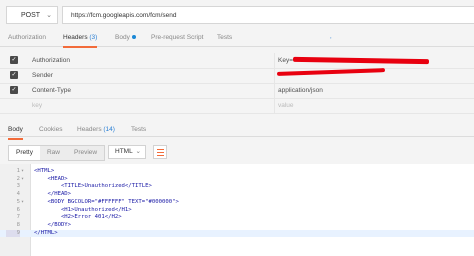  Describe the element at coordinates (18, 217) in the screenshot. I see `line-number: 7` at that location.